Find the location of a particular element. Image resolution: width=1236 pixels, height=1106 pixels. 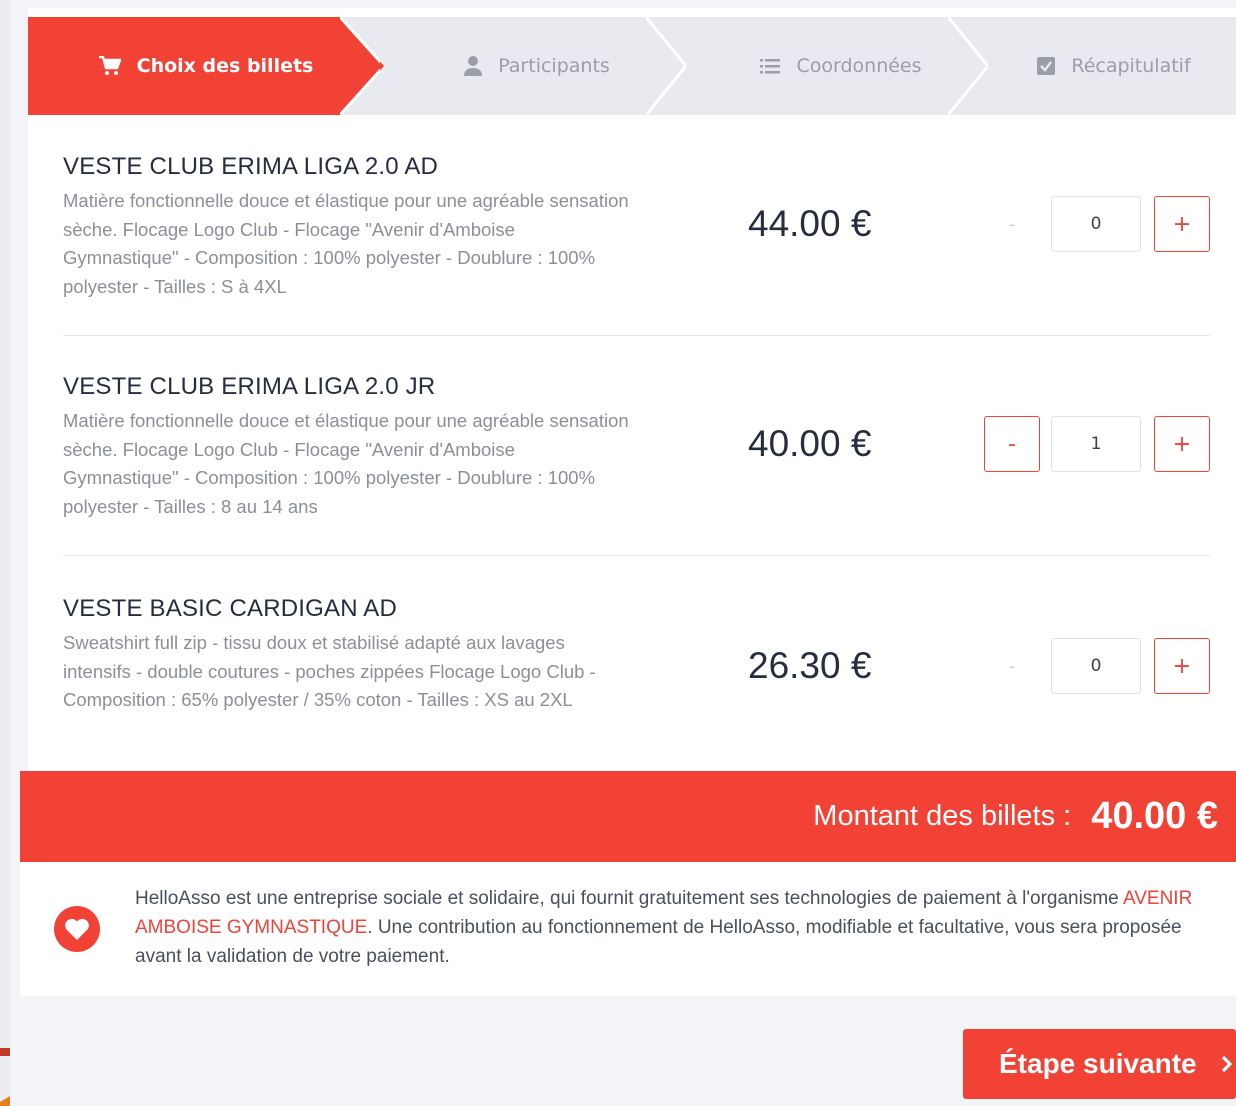

next-step-label: Étape suivante is located at coordinates (1098, 1063).